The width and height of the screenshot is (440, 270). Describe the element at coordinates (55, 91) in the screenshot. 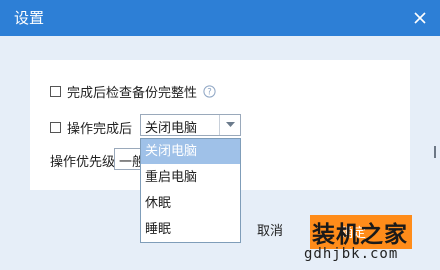

I see `verify-checkbox` at that location.